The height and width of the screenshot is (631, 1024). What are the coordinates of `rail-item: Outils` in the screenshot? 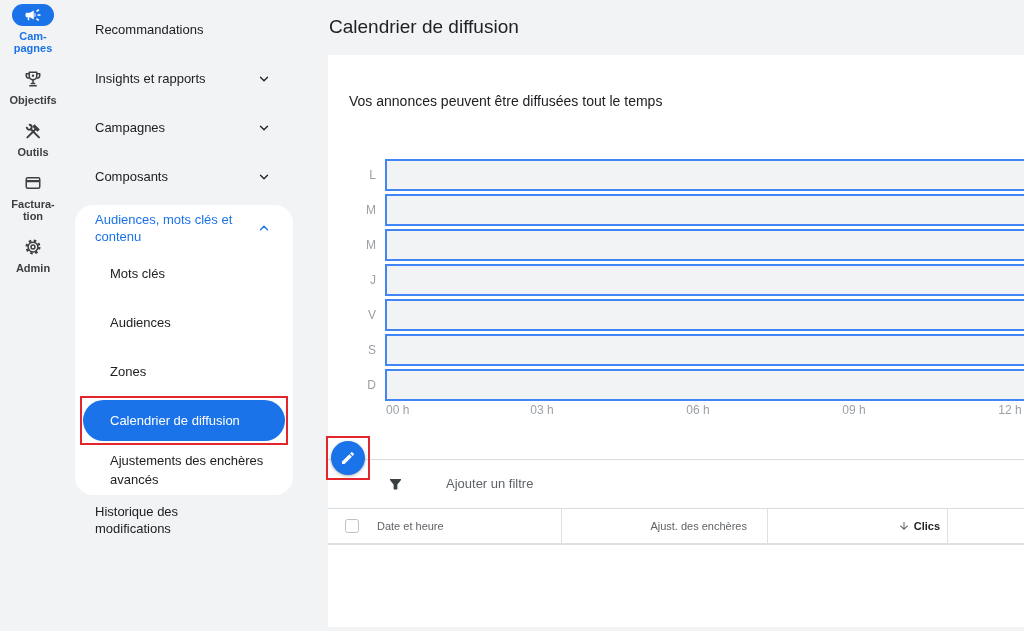 It's located at (33, 139).